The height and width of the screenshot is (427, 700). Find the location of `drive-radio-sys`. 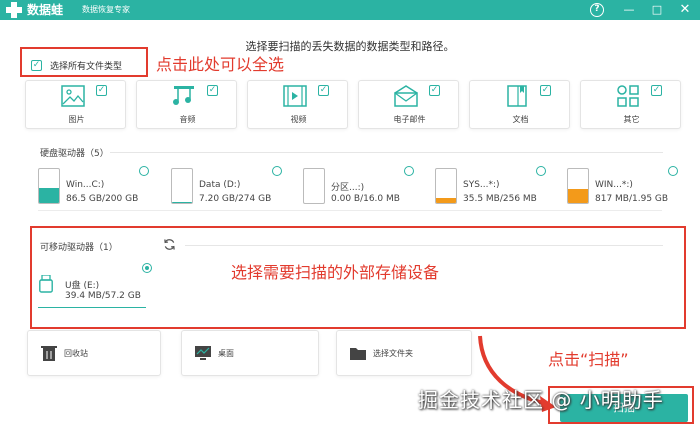

drive-radio-sys is located at coordinates (541, 171).